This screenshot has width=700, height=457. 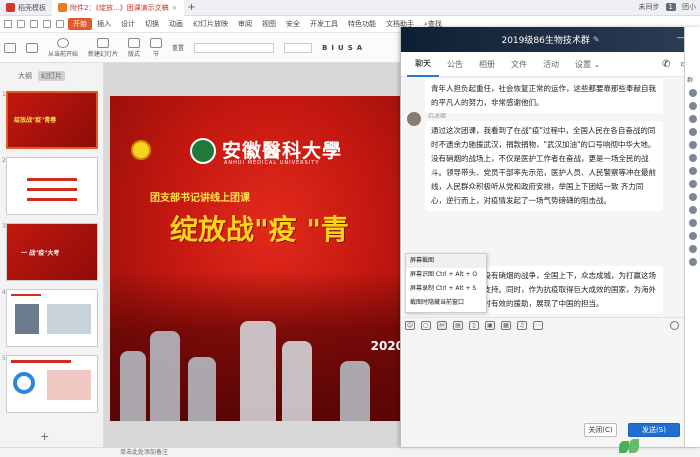 What do you see at coordinates (446, 303) in the screenshot?
I see `menu-item-hide-window: 截图时隐藏当前窗口` at bounding box center [446, 303].